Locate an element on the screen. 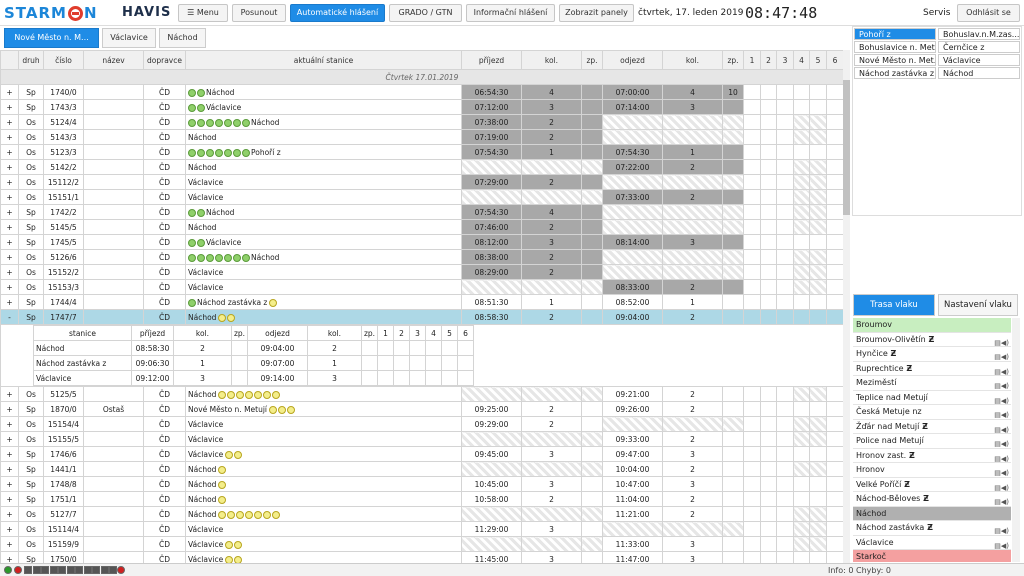 The image size is (1024, 576). route-stop: Žďár nad Metují Ƶ ▤◀) is located at coordinates (932, 427).